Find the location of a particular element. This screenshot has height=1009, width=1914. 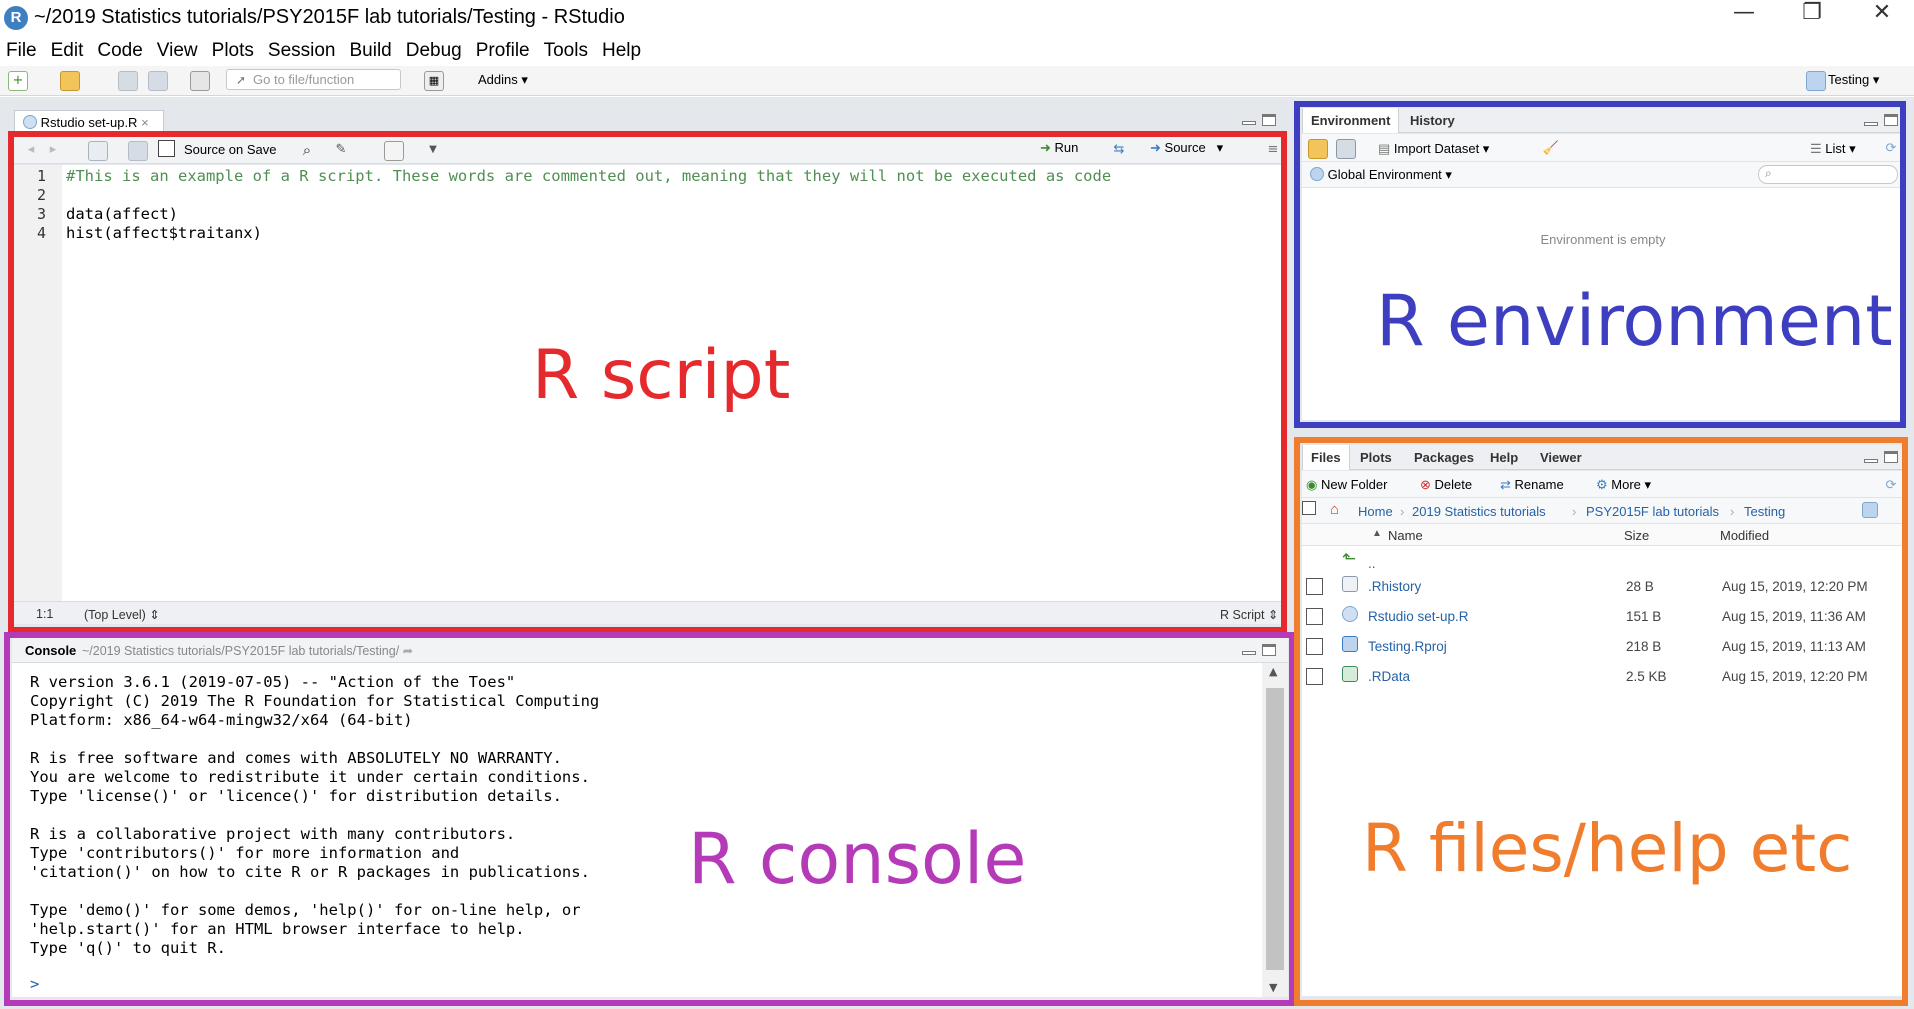

breadcrumb-home: Home is located at coordinates (1375, 511).